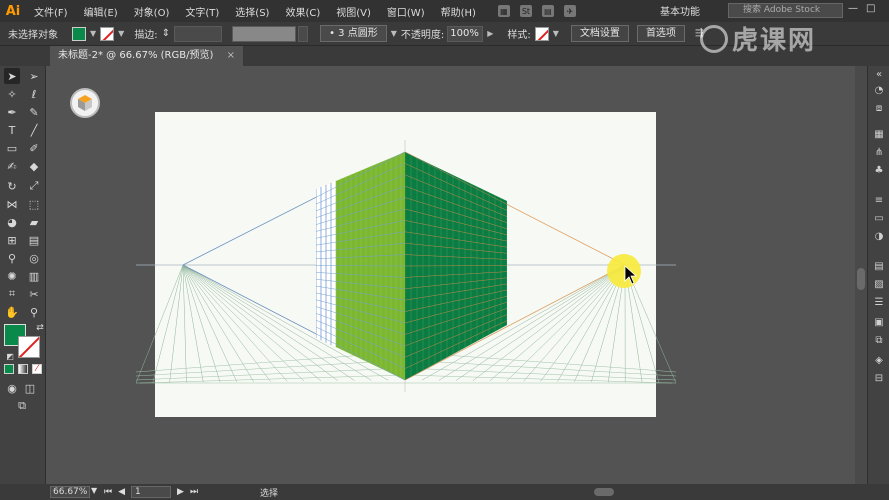  I want to click on artboard-number-field: 1, so click(151, 492).